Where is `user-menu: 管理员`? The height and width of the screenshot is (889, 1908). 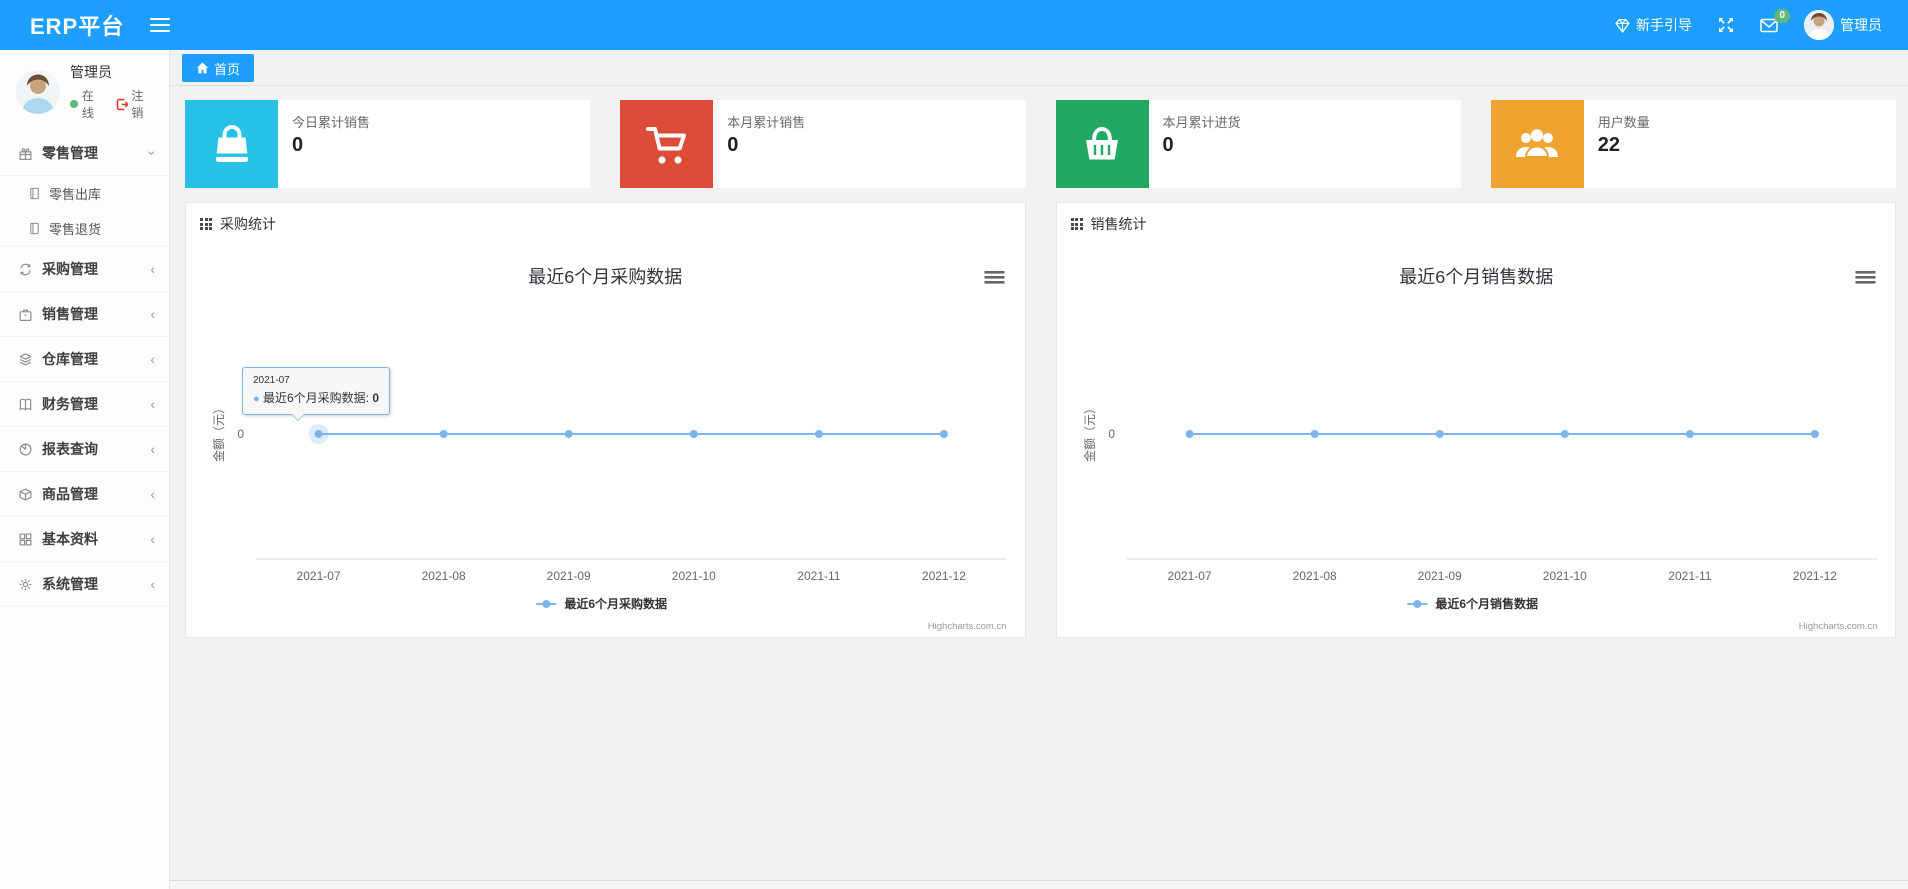
user-menu: 管理员 is located at coordinates (1843, 25).